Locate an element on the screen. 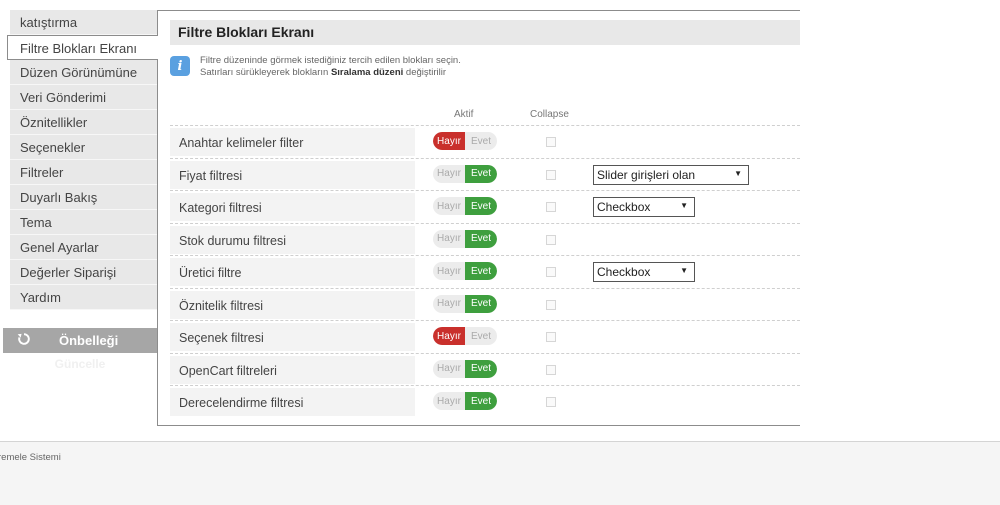 The width and height of the screenshot is (1000, 505). refresh-cache-label: Önbelleği is located at coordinates (89, 340).